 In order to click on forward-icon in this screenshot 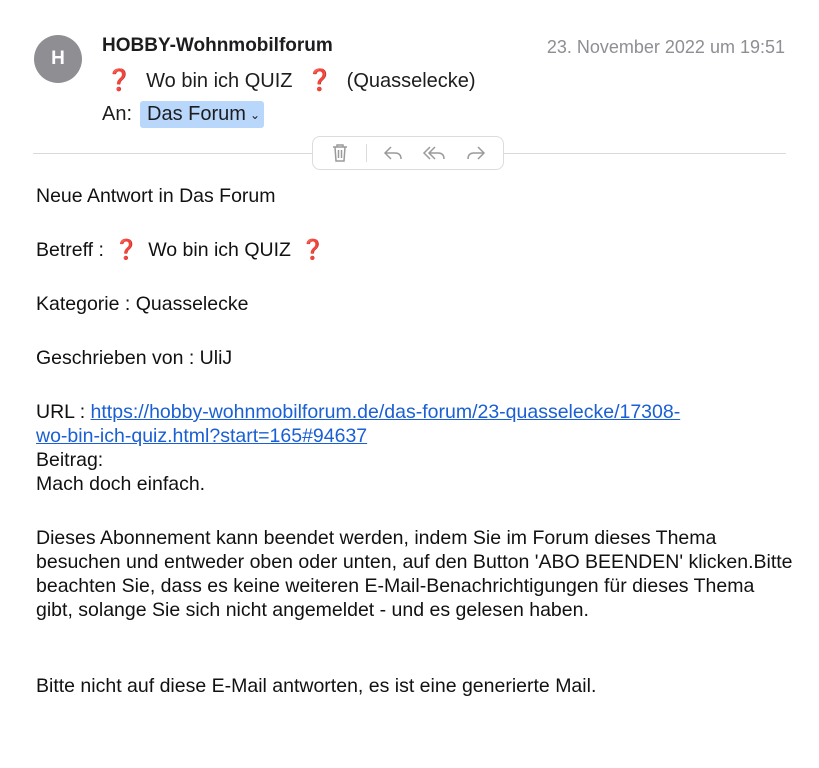, I will do `click(476, 153)`.